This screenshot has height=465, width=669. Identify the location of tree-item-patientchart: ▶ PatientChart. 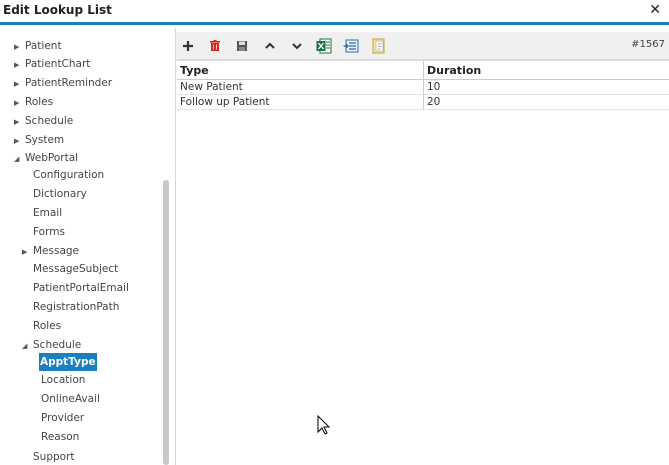
(52, 64).